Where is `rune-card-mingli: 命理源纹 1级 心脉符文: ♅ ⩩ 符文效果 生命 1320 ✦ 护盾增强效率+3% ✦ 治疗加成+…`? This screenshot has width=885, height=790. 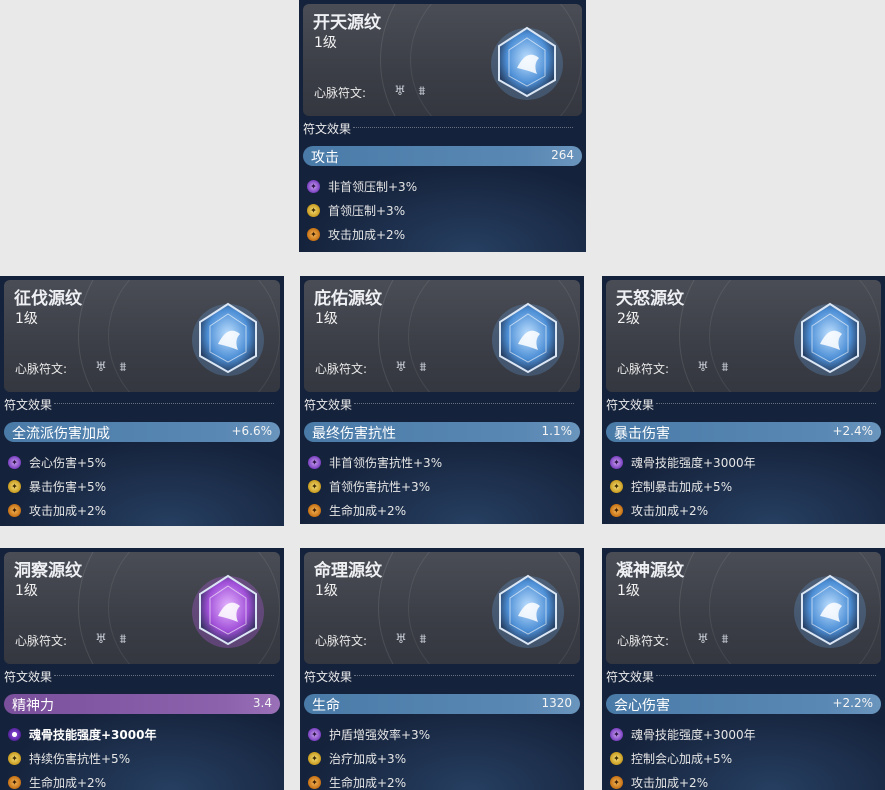
rune-card-mingli: 命理源纹 1级 心脉符文: ♅ ⩩ 符文效果 生命 1320 ✦ 护盾增强效率+3% ✦ 治疗加成+… is located at coordinates (442, 669).